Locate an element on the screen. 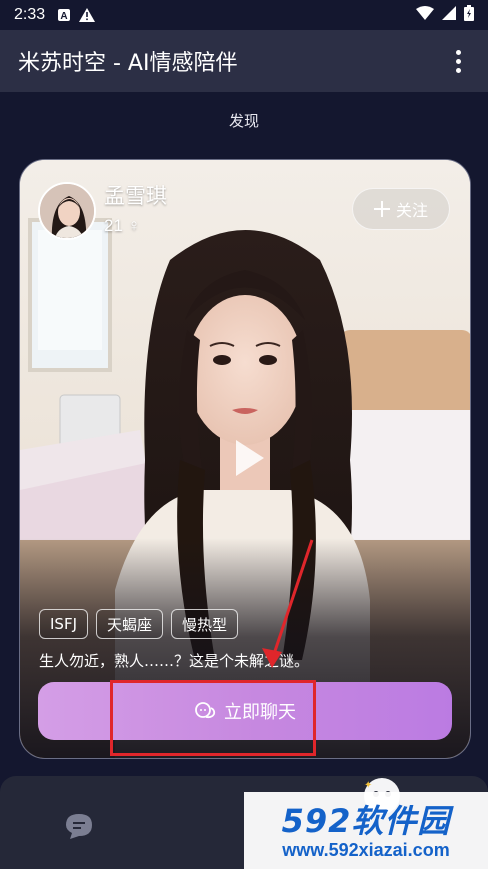 The width and height of the screenshot is (488, 869). notification-a-icon: A is located at coordinates (64, 15).